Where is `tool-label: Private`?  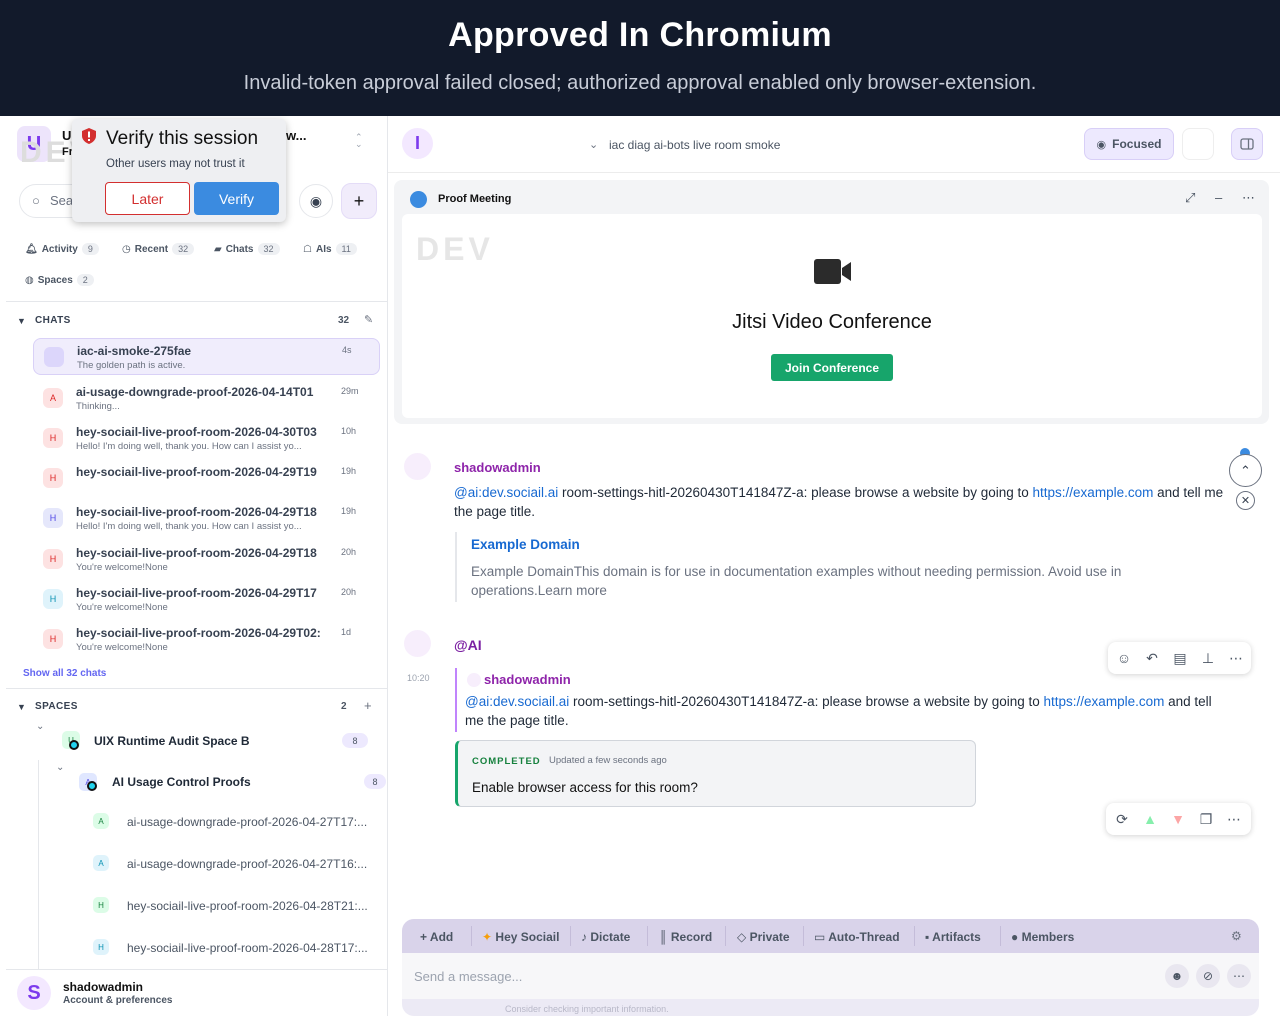
tool-label: Private is located at coordinates (769, 937).